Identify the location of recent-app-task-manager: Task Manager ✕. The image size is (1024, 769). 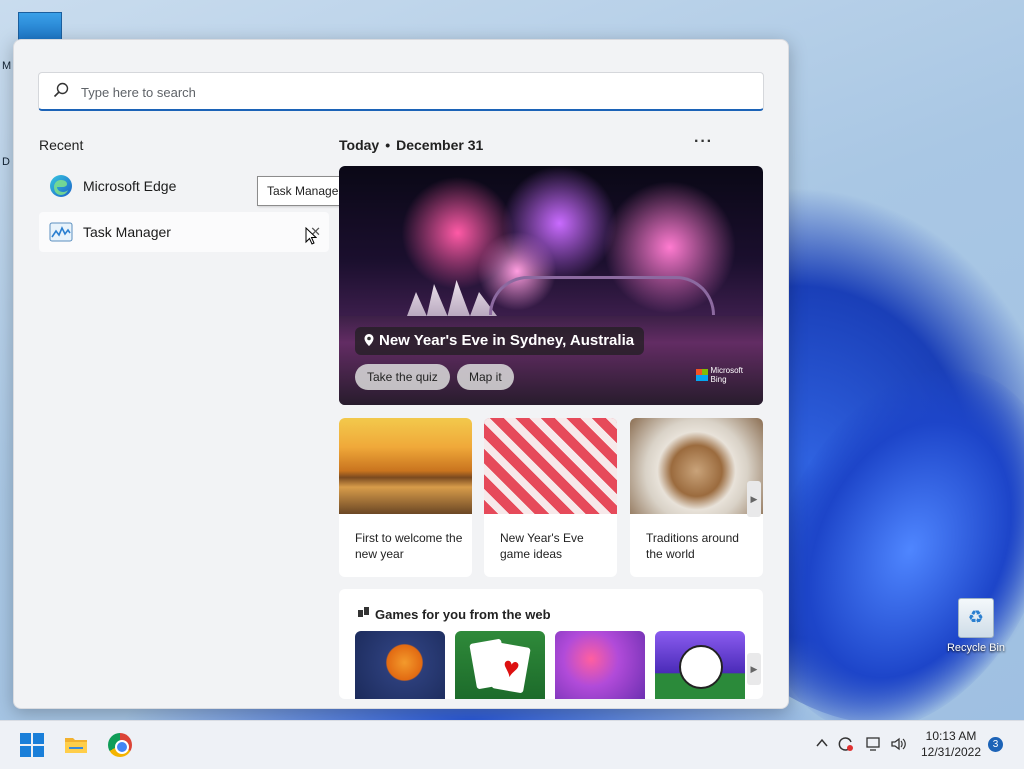
(184, 232).